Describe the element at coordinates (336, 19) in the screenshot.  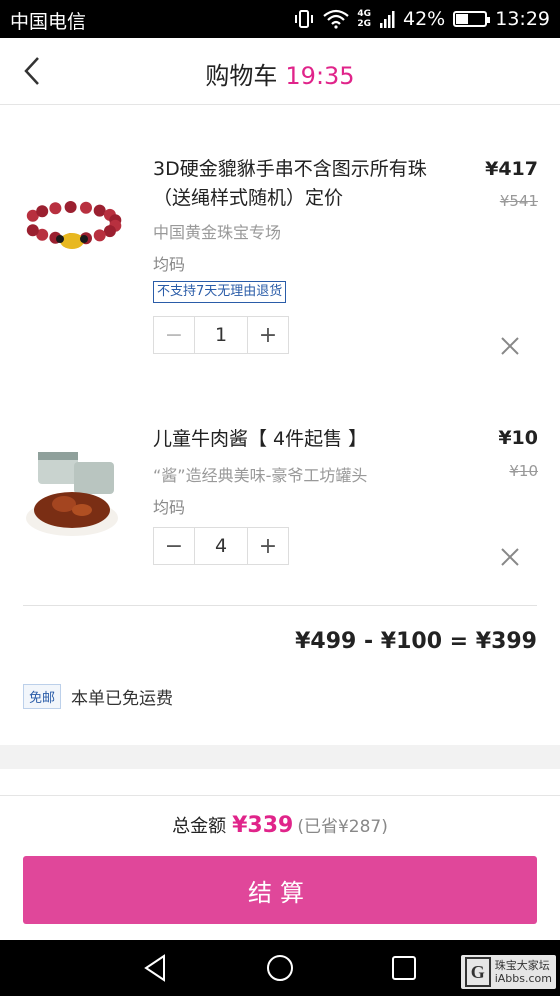
I see `wifi-icon` at that location.